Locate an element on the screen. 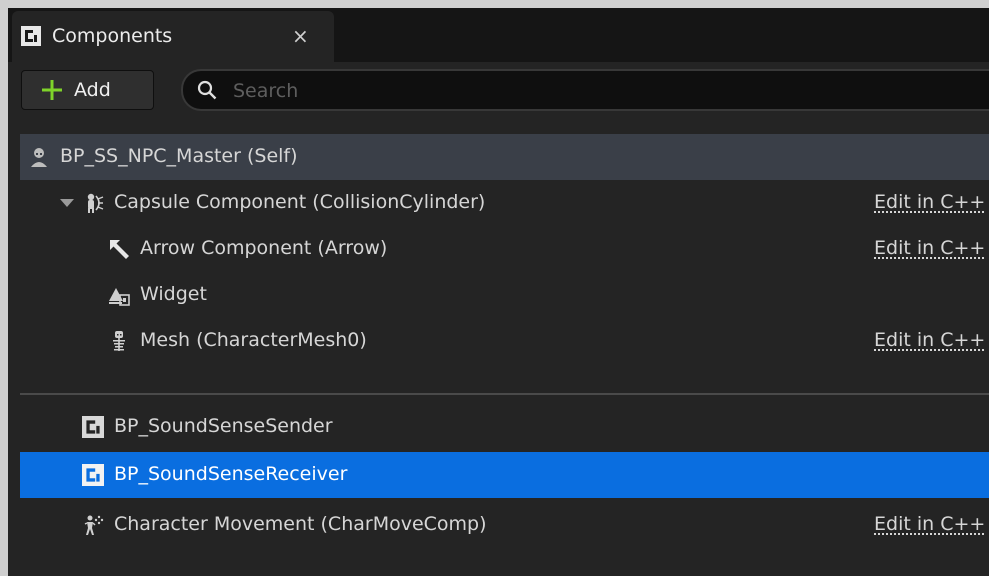 This screenshot has height=576, width=989. capsule-label: Capsule Component (CollisionCylinder) is located at coordinates (300, 202).